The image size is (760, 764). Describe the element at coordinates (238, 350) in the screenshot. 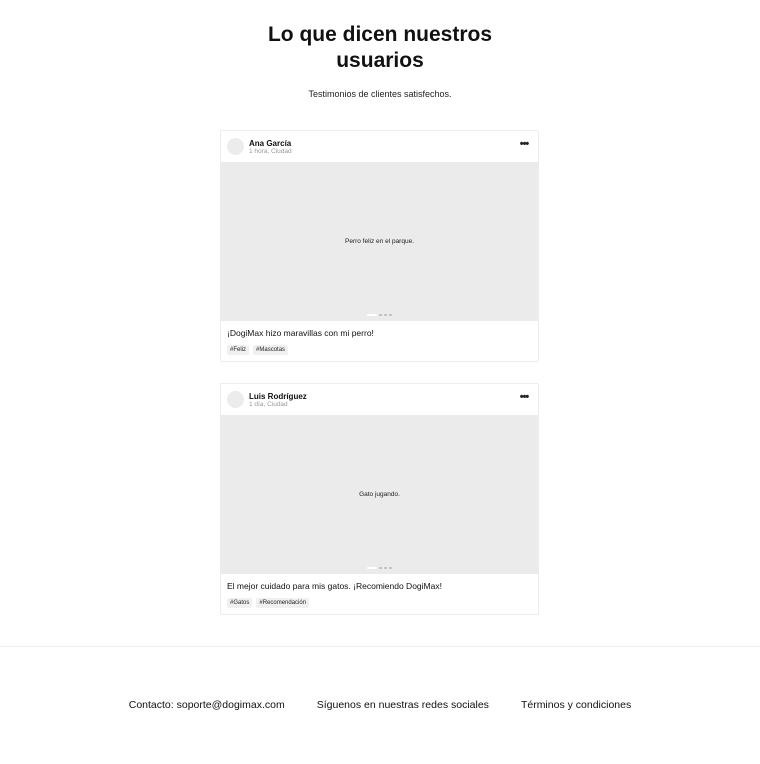

I see `tag: #Feliz` at that location.